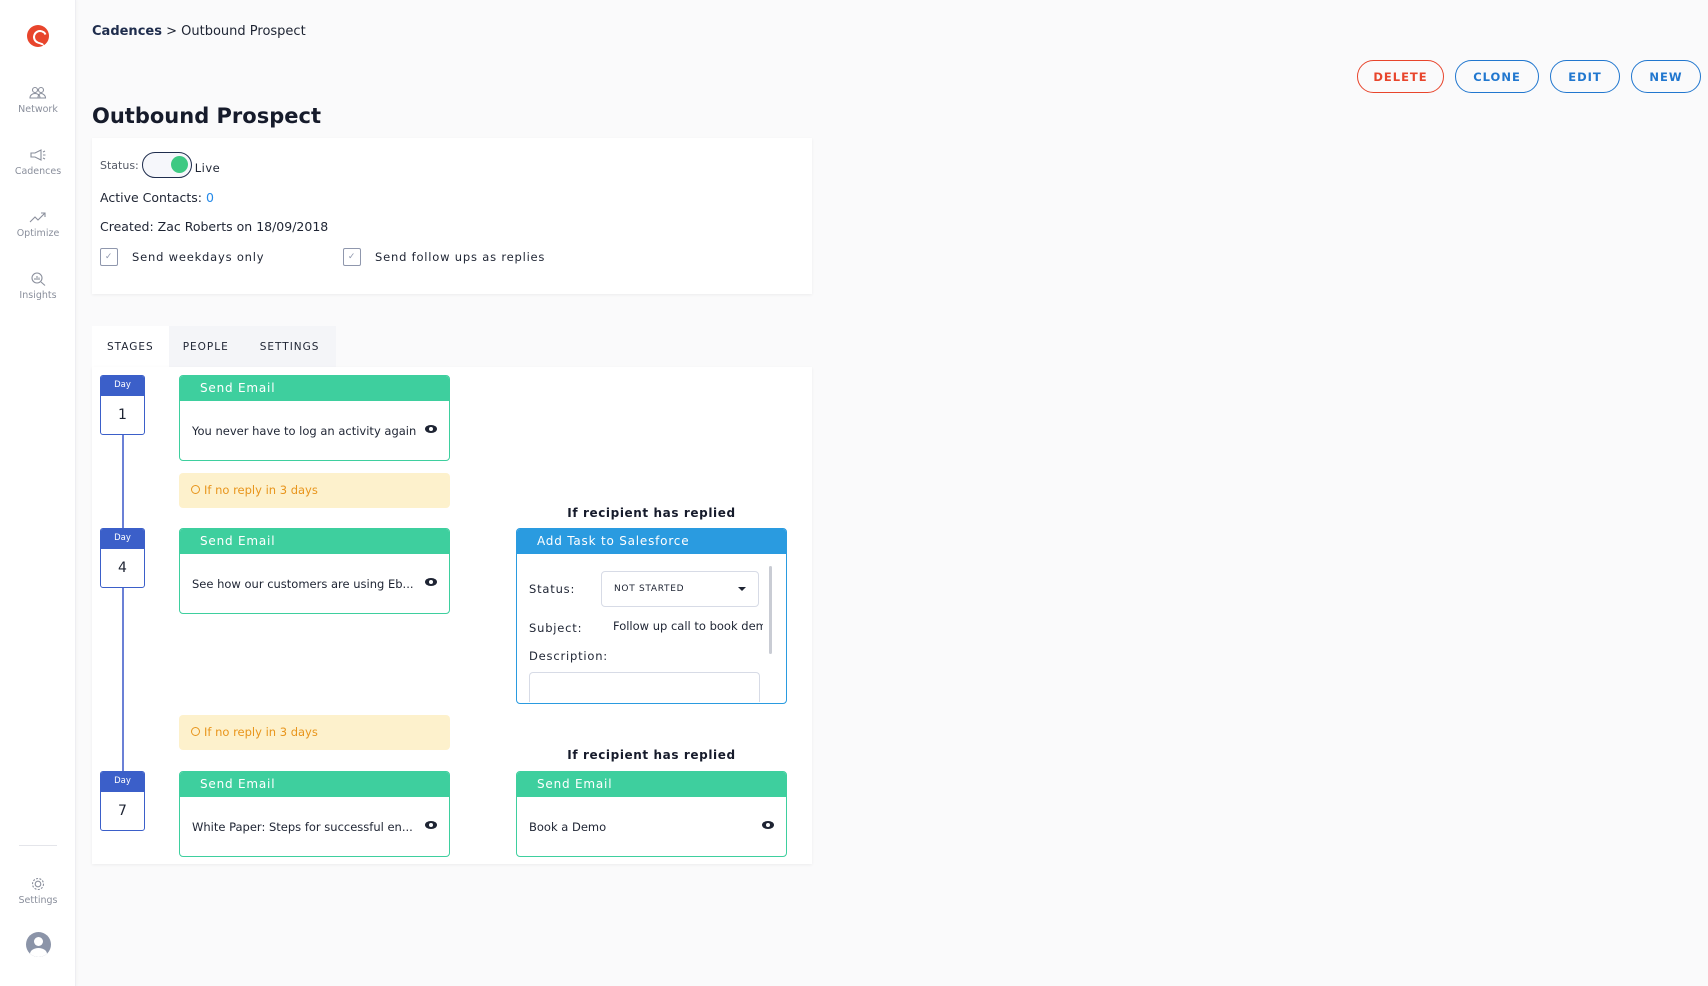  I want to click on created-info: Created: Zac Roberts on 18/09/2018, so click(214, 226).